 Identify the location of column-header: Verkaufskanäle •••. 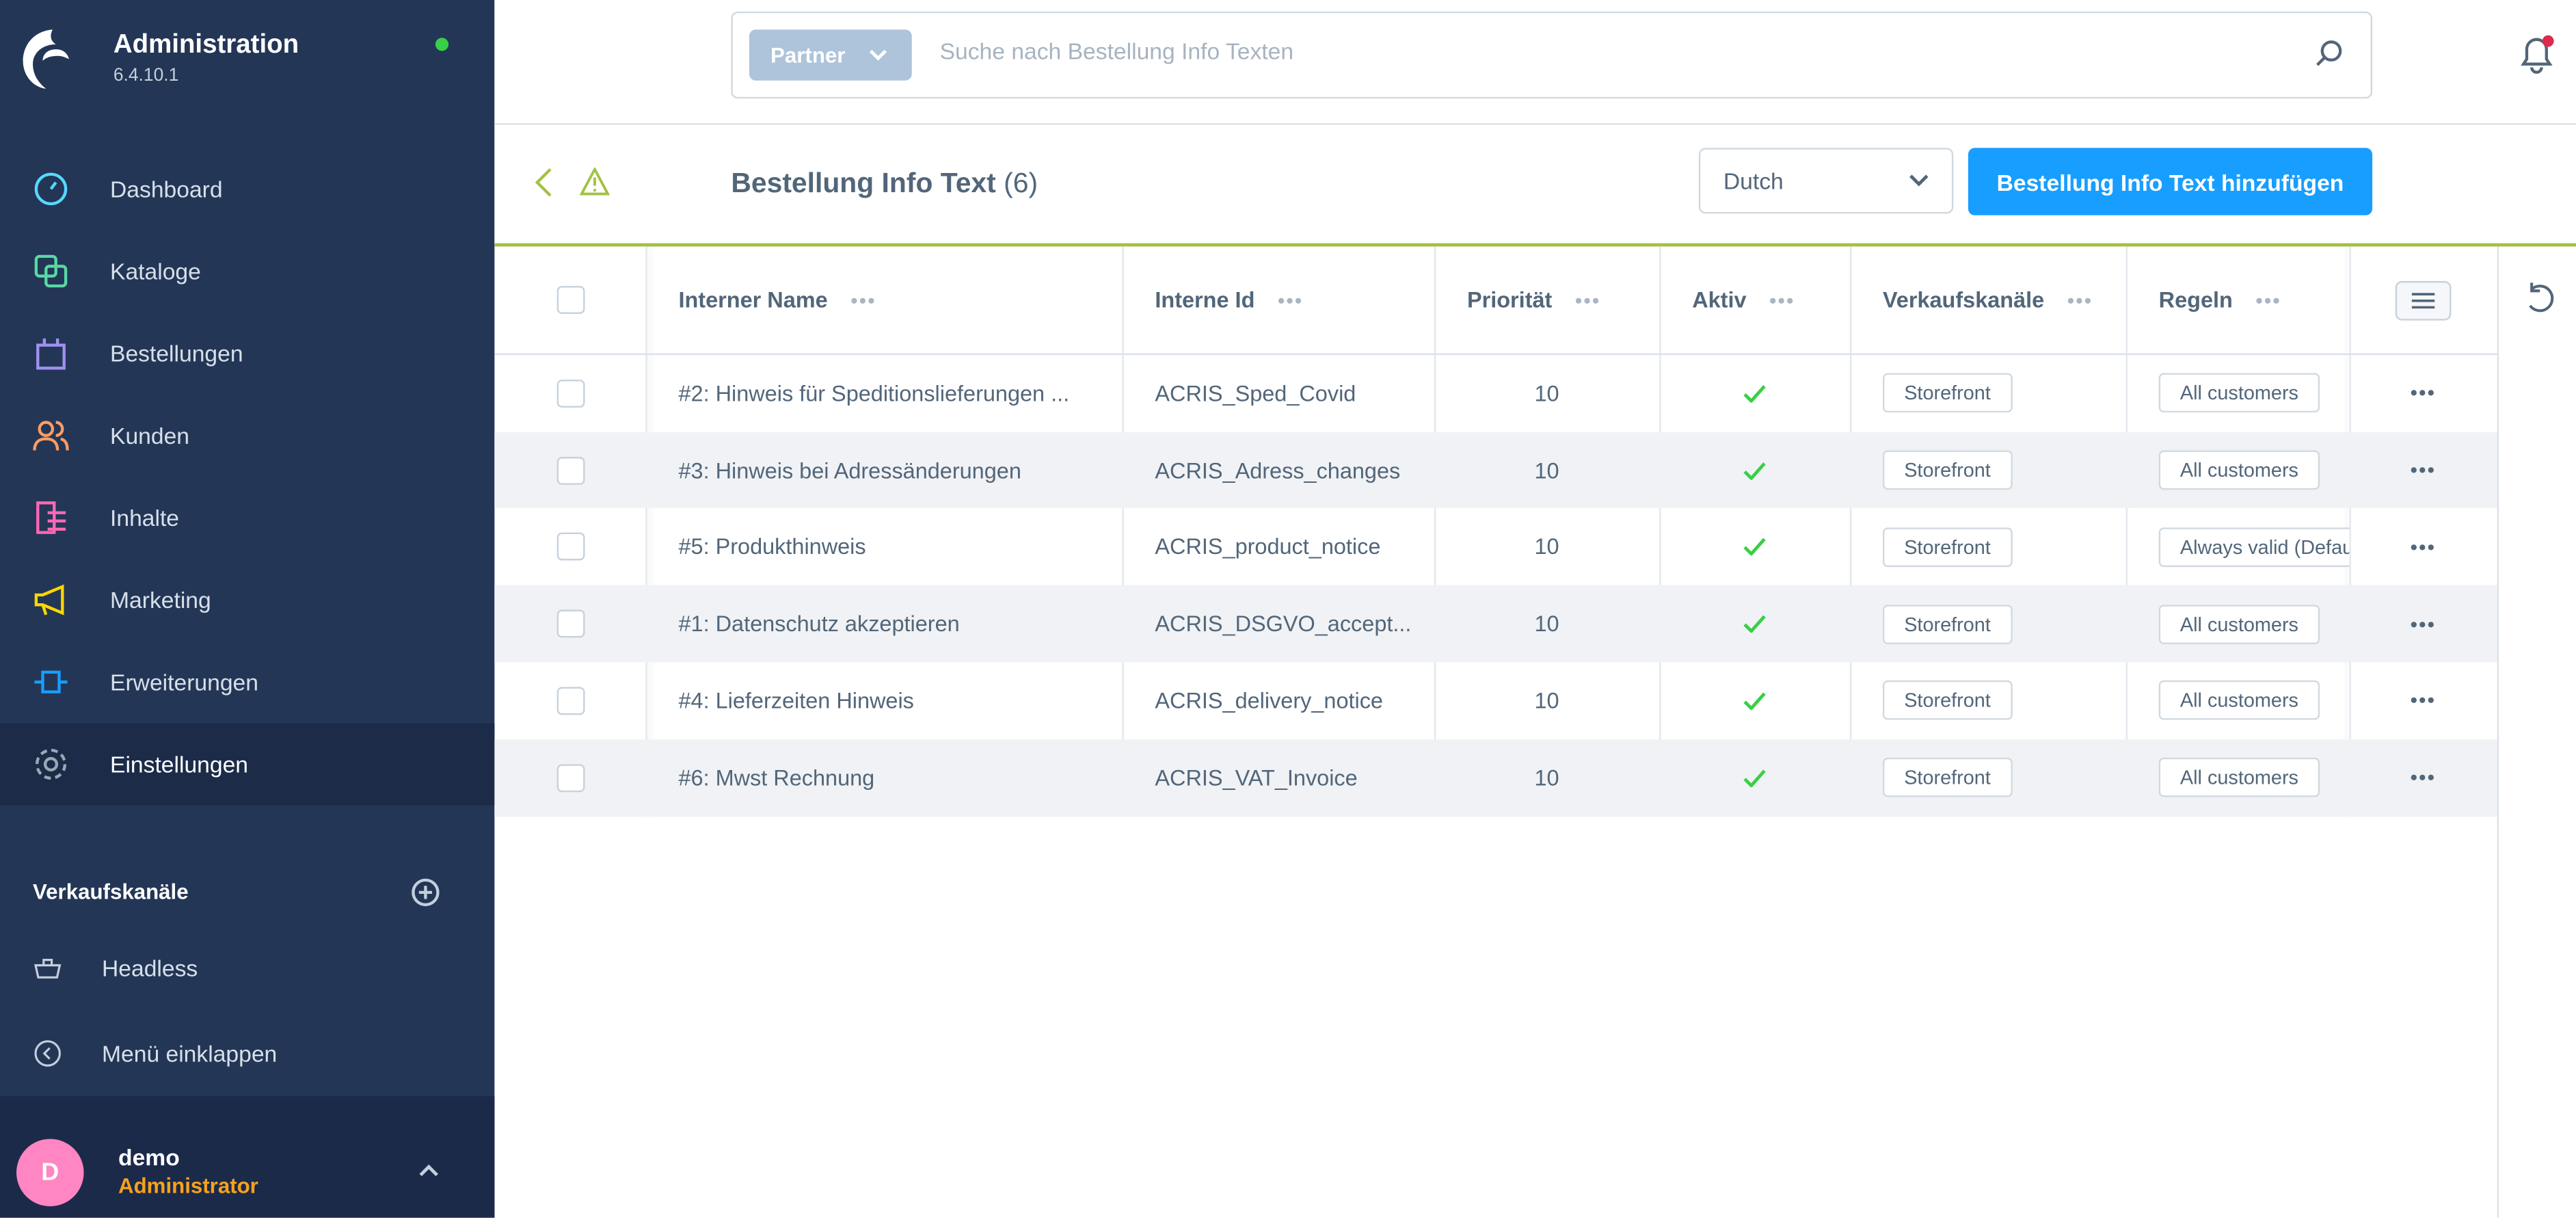
(1988, 299).